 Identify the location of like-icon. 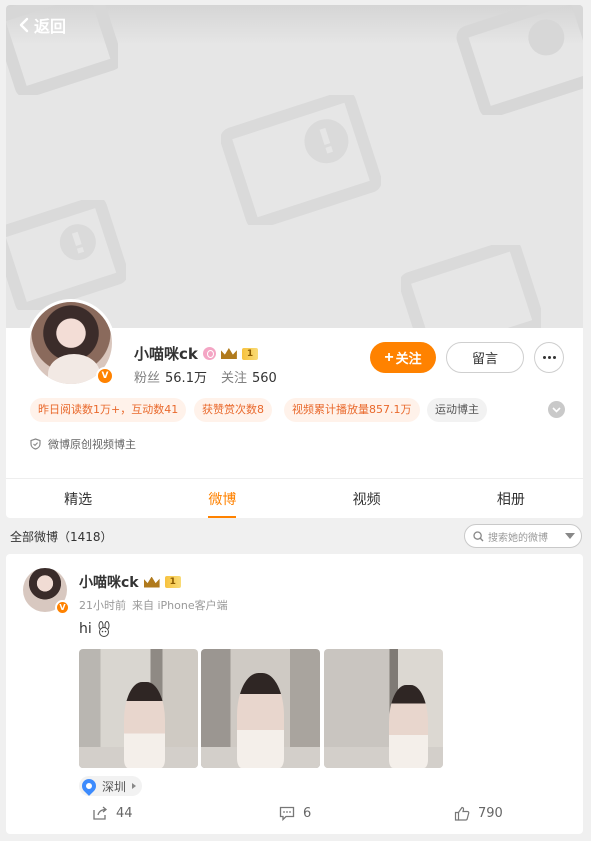
(462, 813).